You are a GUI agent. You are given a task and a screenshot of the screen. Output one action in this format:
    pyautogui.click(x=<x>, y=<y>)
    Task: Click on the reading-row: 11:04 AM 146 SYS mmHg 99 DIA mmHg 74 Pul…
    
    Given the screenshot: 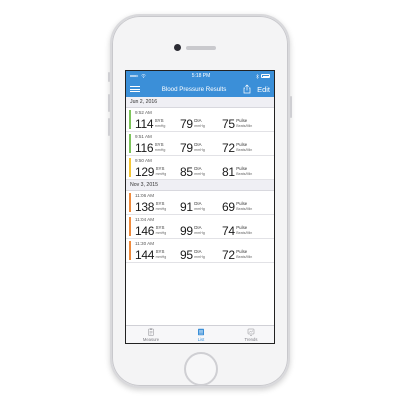 What is the action you would take?
    pyautogui.click(x=200, y=227)
    